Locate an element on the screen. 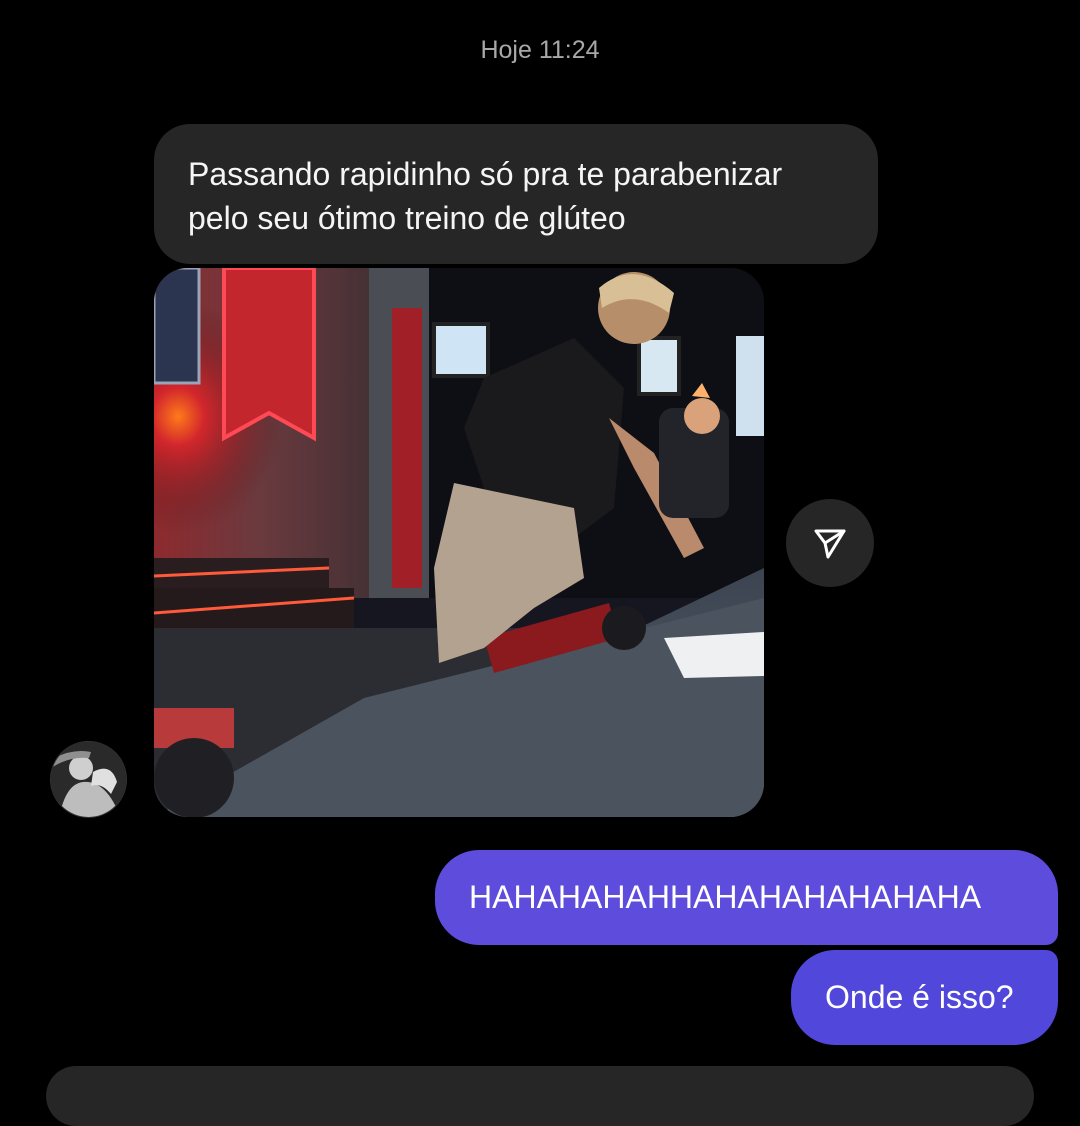 This screenshot has height=1126, width=1080. avatar-image is located at coordinates (88, 779).